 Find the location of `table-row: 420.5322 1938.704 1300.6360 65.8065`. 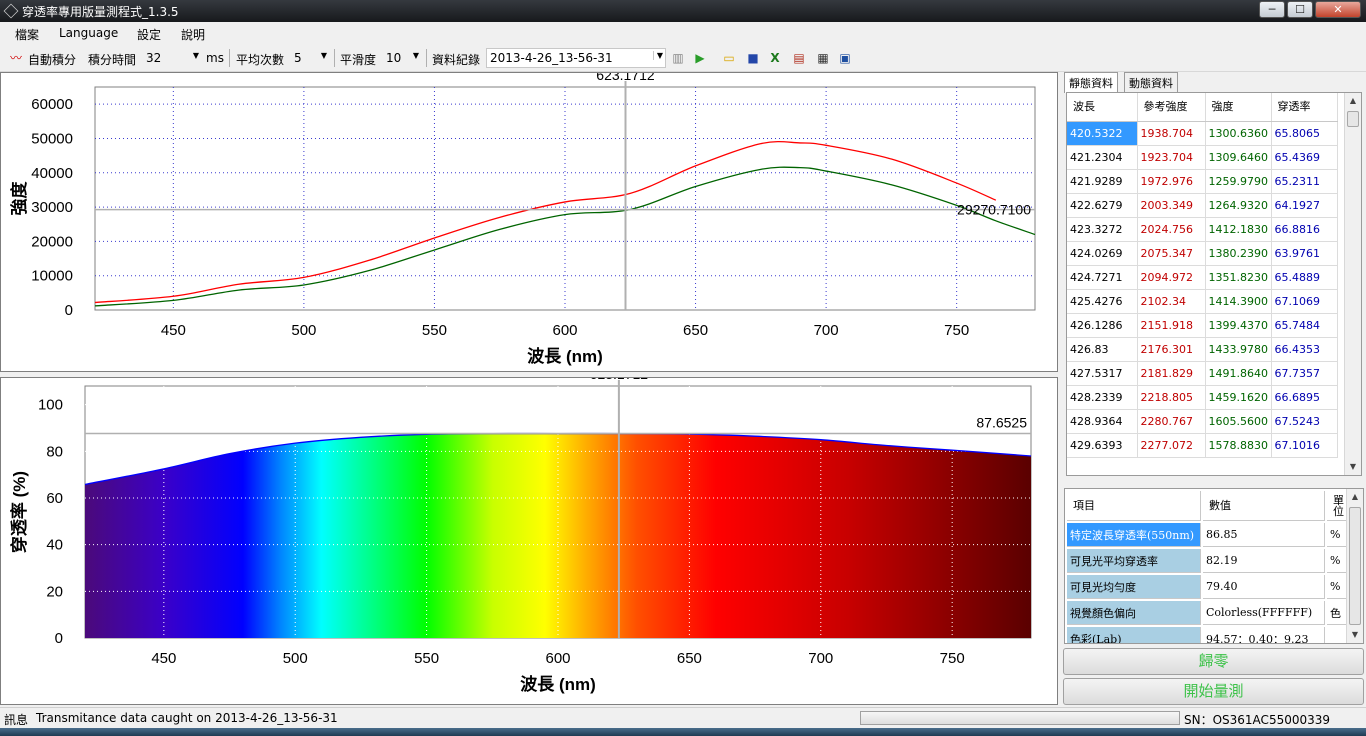

table-row: 420.5322 1938.704 1300.6360 65.8065 is located at coordinates (1202, 133).